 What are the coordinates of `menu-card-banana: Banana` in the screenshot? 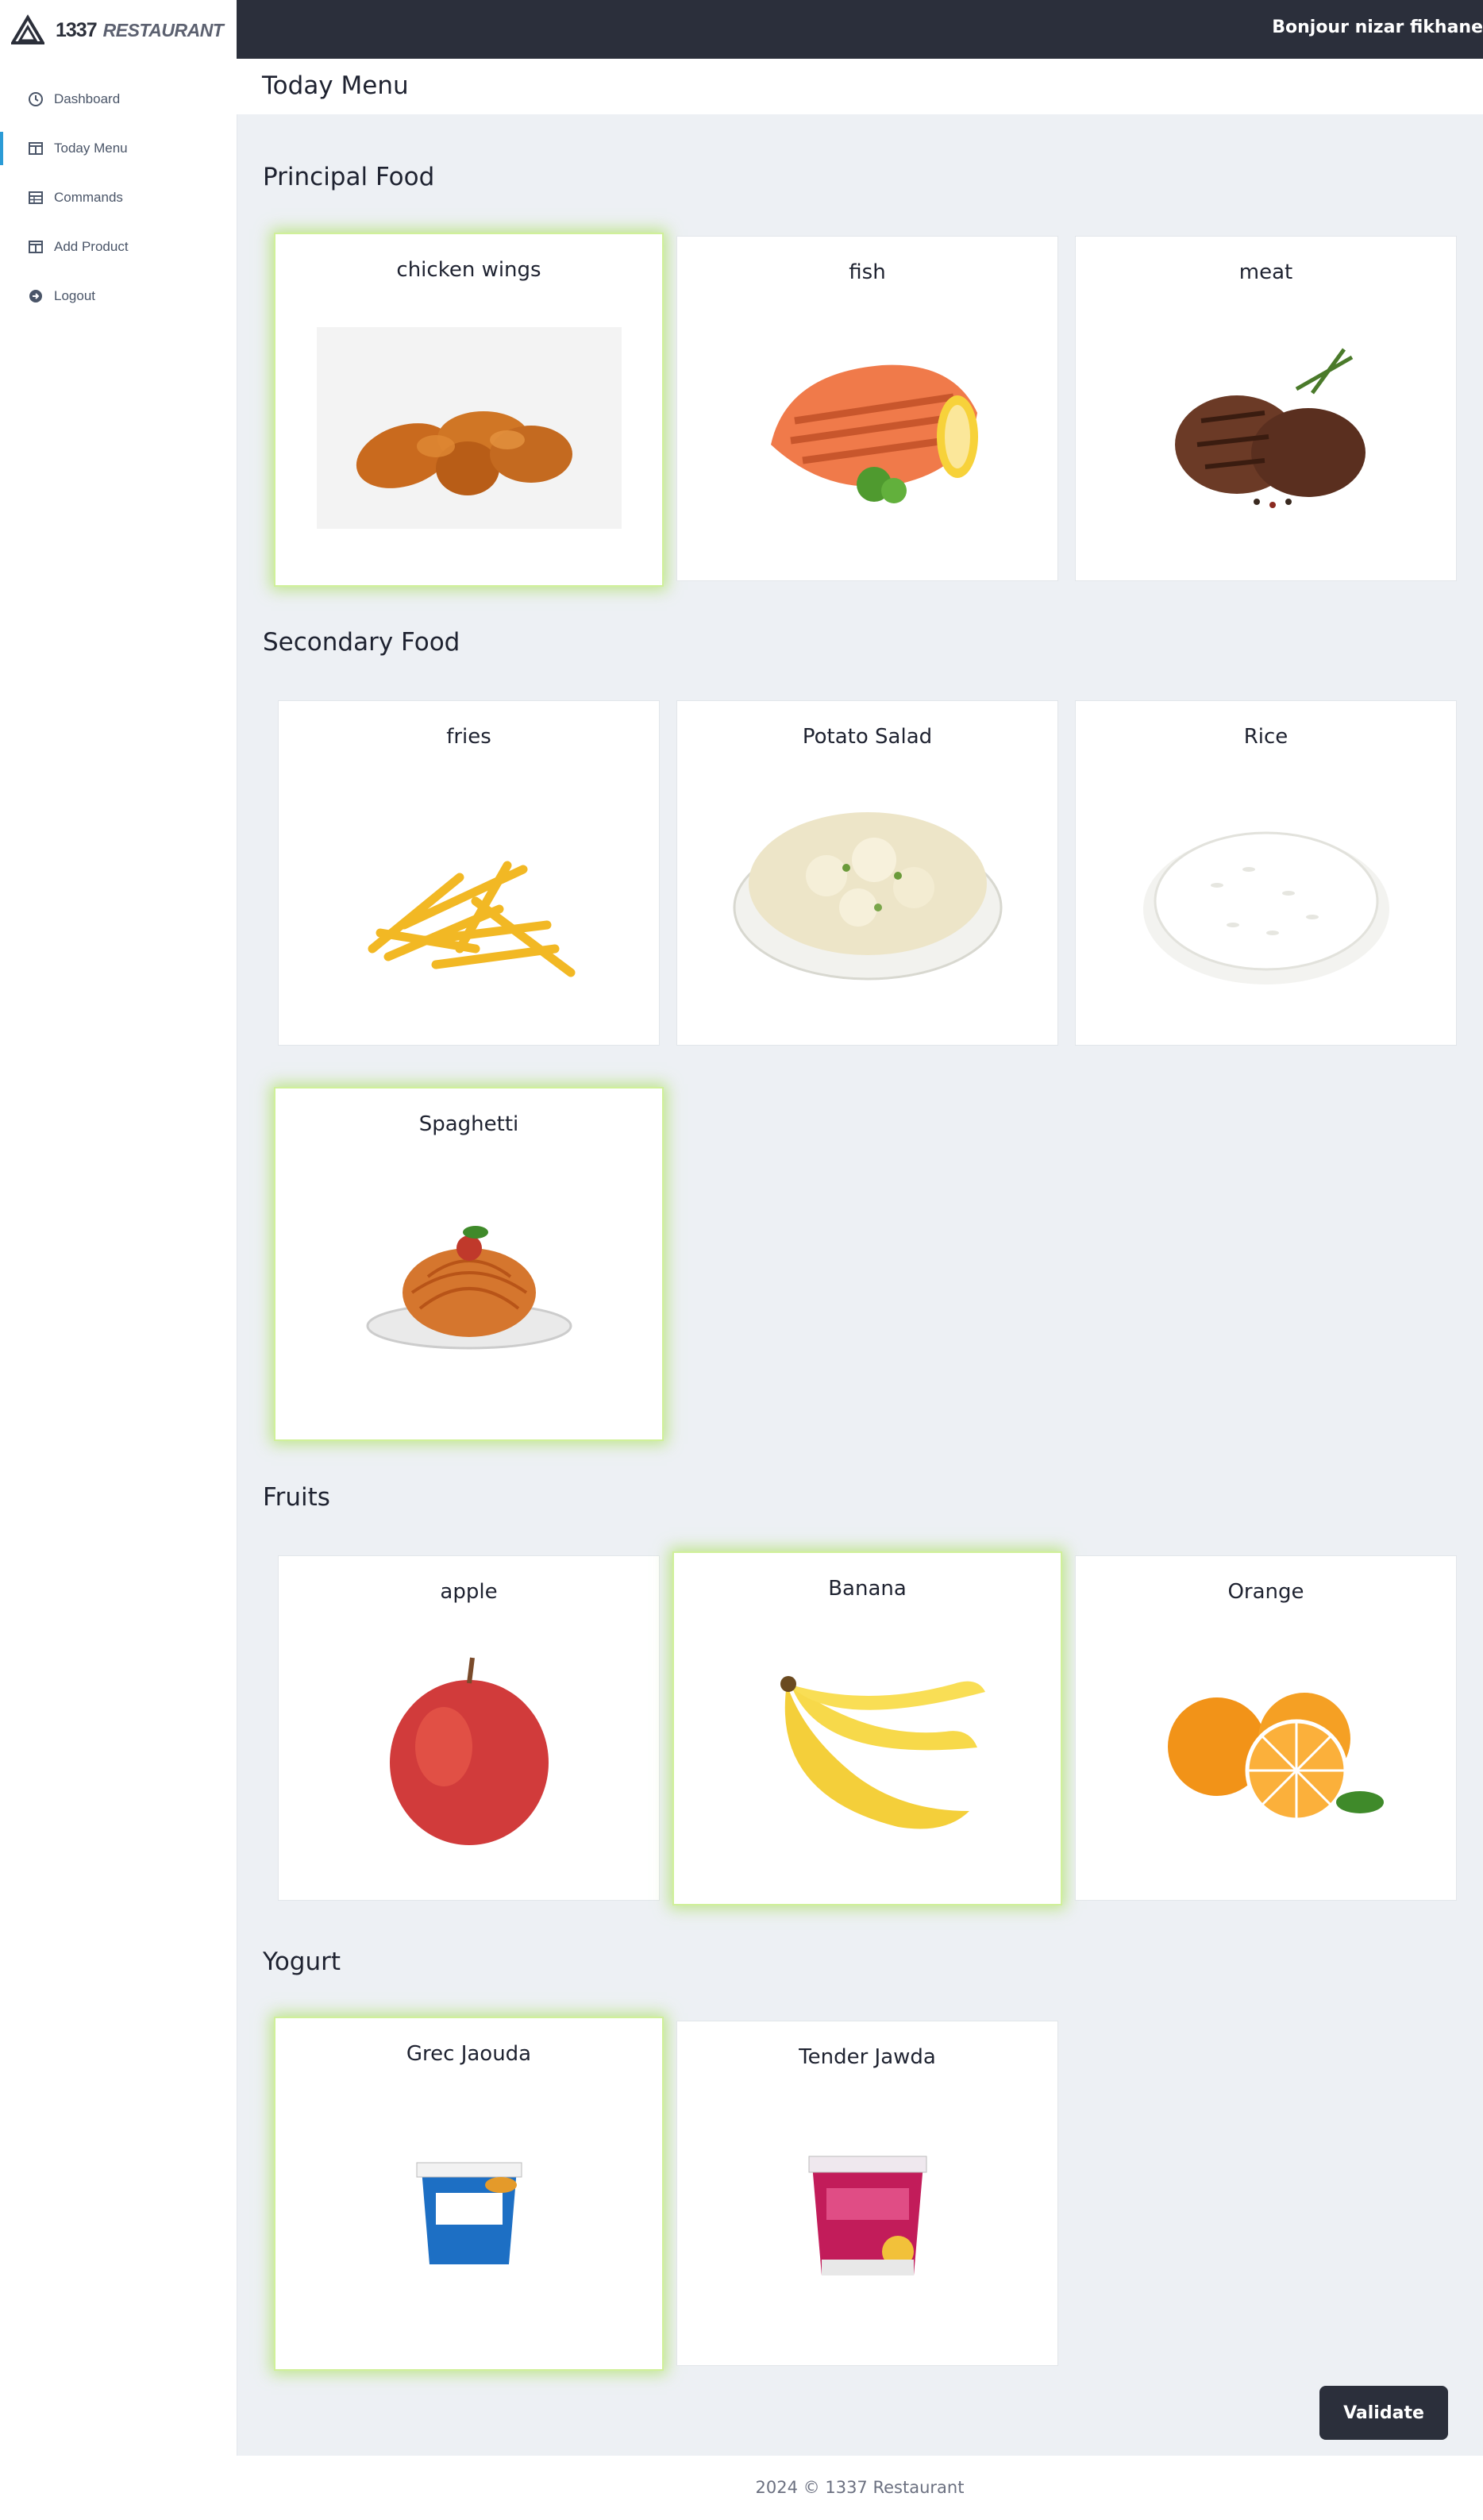 It's located at (867, 1728).